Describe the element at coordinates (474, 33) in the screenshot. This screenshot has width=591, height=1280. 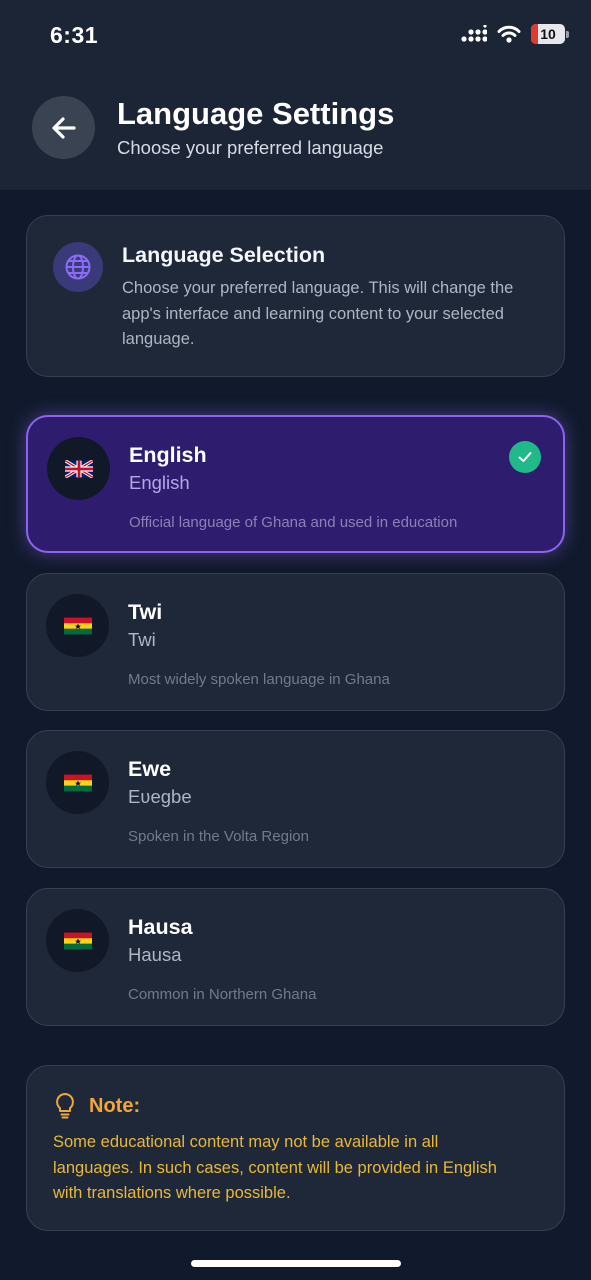
I see `signal-icon` at that location.